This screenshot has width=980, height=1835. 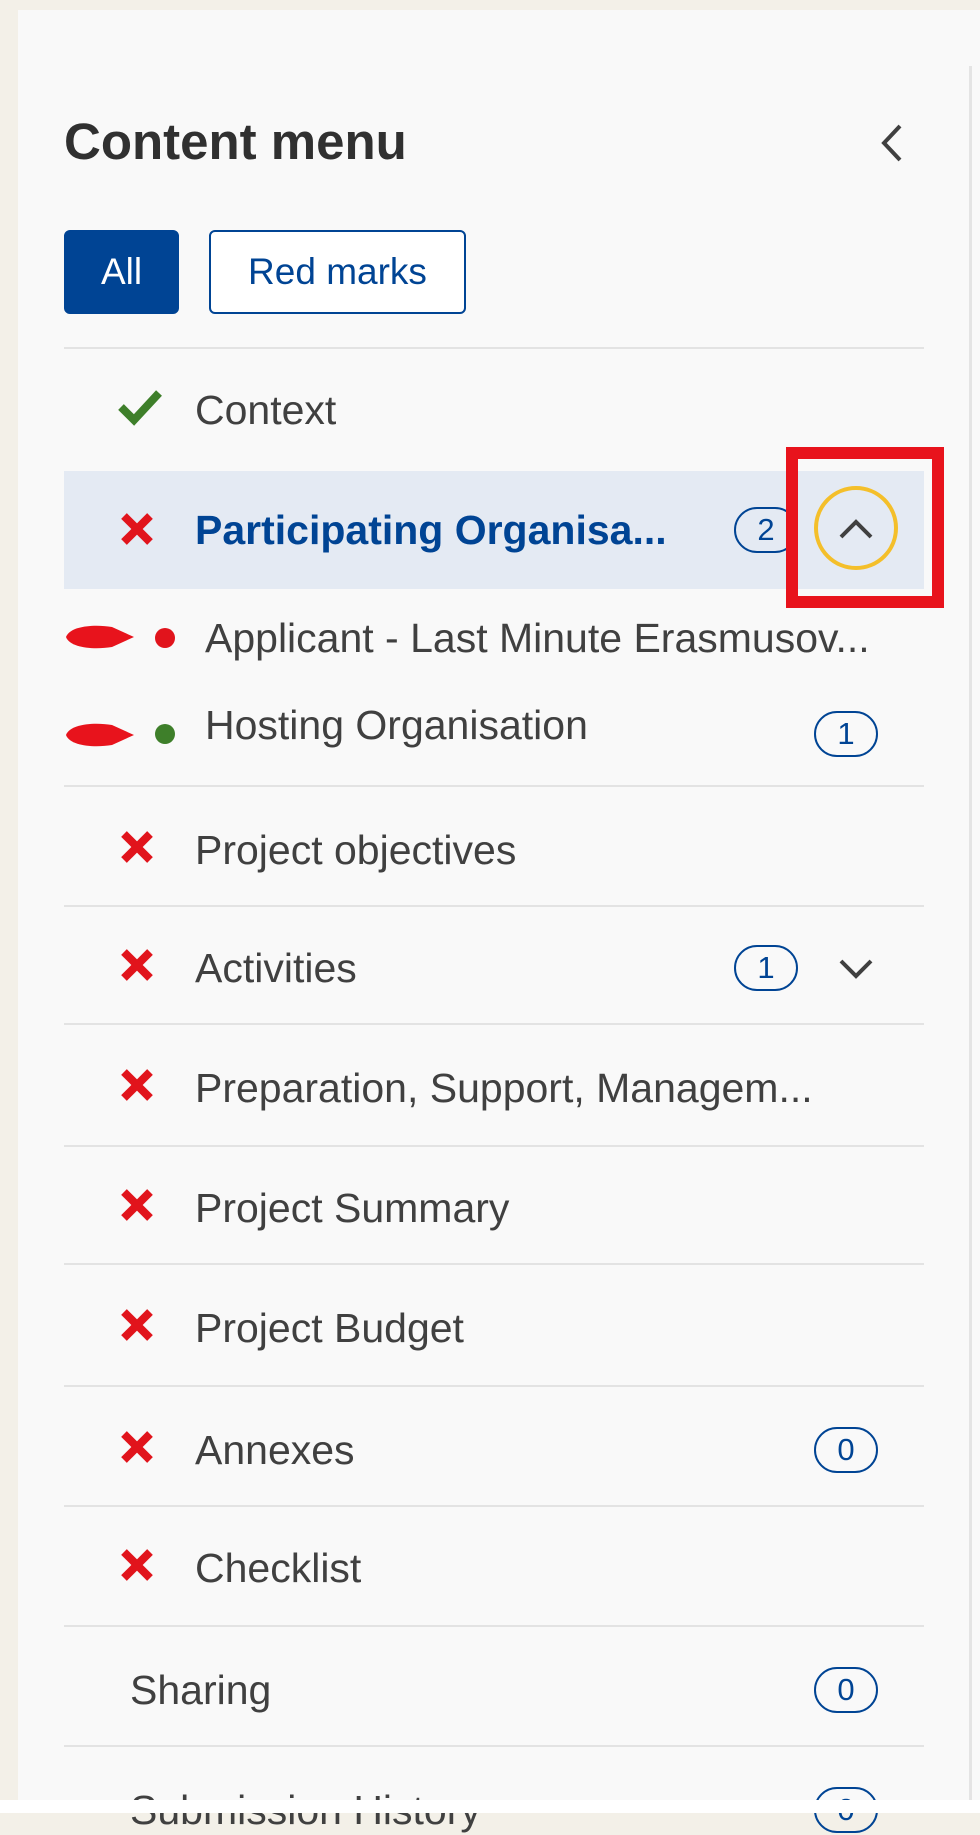 I want to click on menu-item-label: Activities, so click(x=276, y=968).